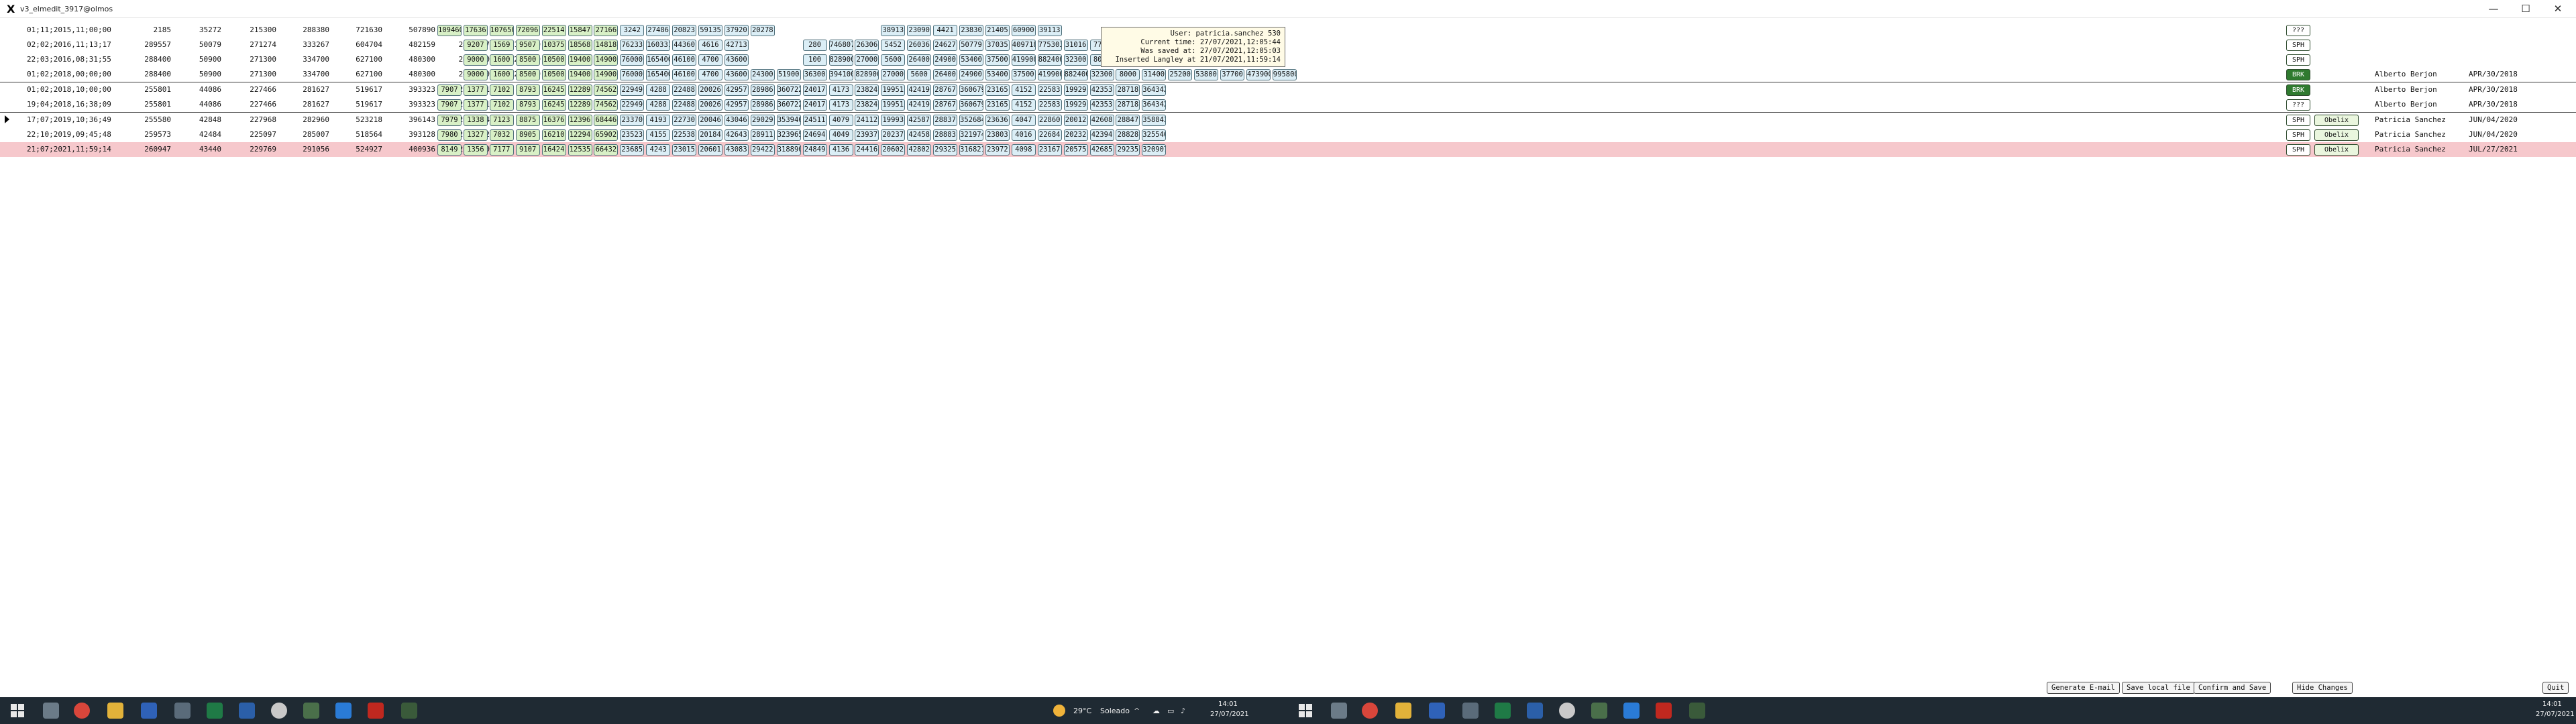 Image resolution: width=2576 pixels, height=724 pixels. Describe the element at coordinates (736, 74) in the screenshot. I see `editable-blue-cell: 43600` at that location.